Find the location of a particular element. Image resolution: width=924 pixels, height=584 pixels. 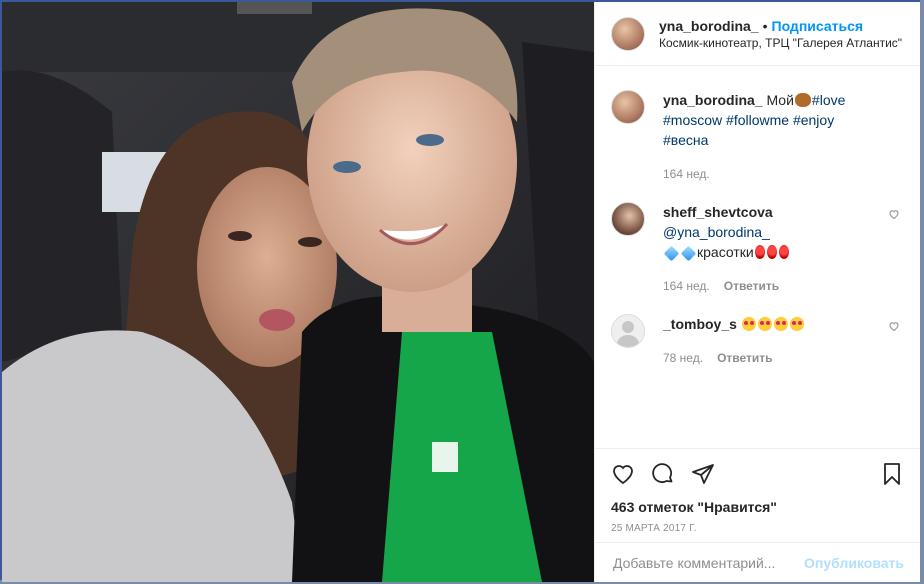

likes-count: 463 отметок "Нравится" is located at coordinates (757, 507).